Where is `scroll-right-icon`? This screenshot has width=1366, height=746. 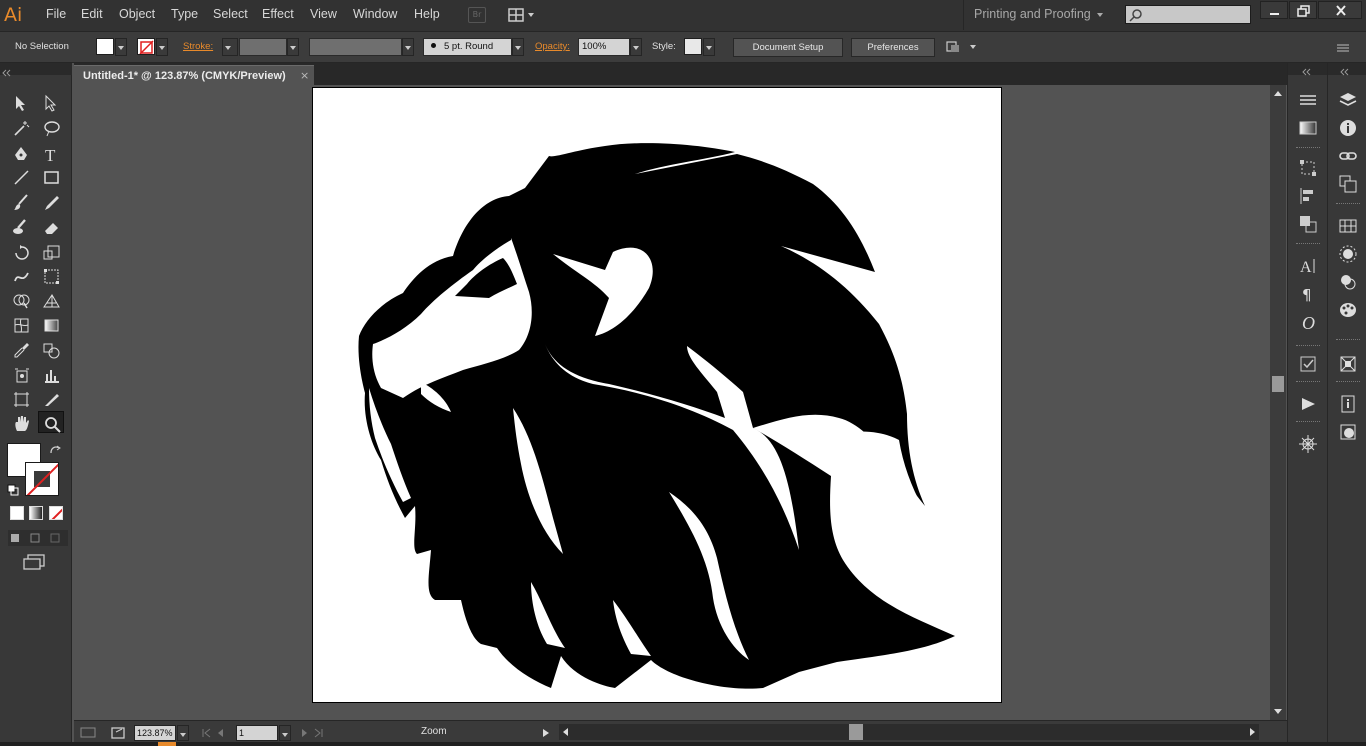 scroll-right-icon is located at coordinates (1253, 732).